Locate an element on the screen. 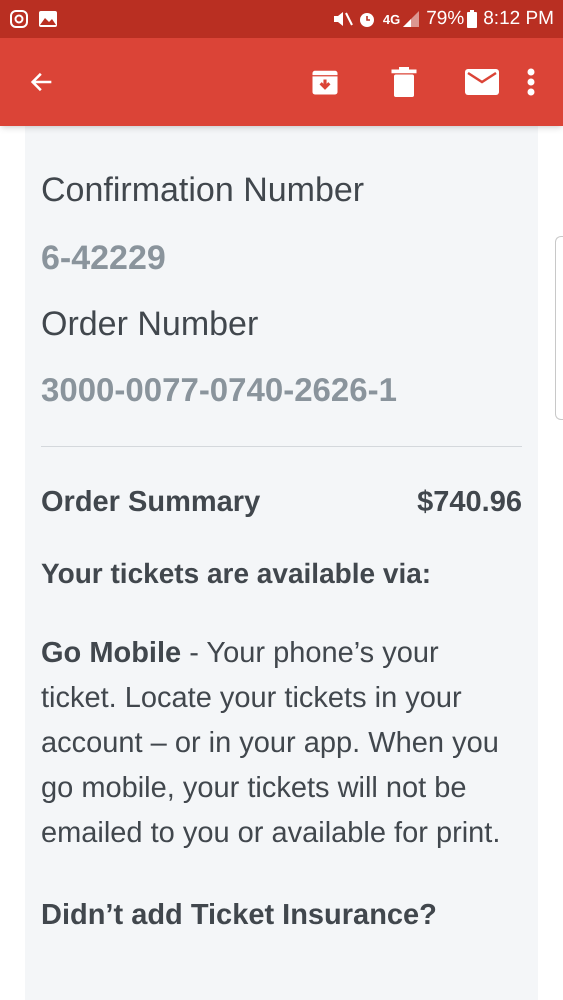  summary-total: $740.96 is located at coordinates (469, 502).